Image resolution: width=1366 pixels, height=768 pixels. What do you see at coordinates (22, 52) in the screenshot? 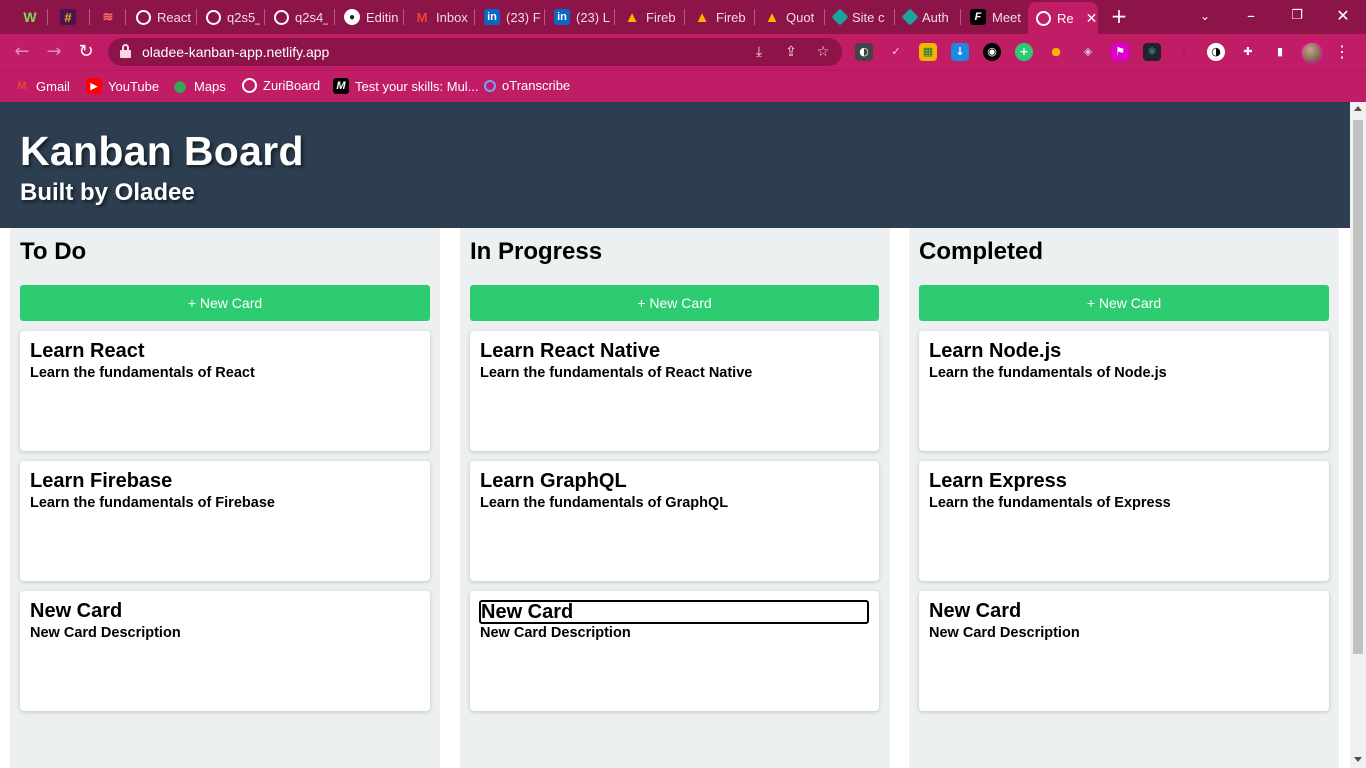
I see `back-arrow-icon: ←` at bounding box center [22, 52].